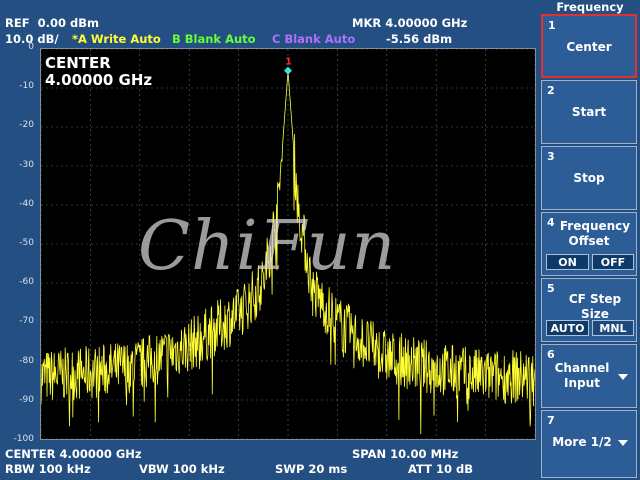  I want to click on watermark: ChiFun, so click(267, 246).